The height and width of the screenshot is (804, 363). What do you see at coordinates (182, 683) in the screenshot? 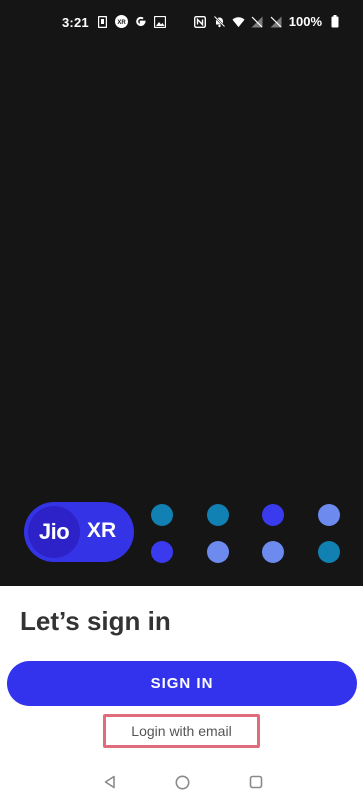
I see `sign-in-button: SIGN IN` at bounding box center [182, 683].